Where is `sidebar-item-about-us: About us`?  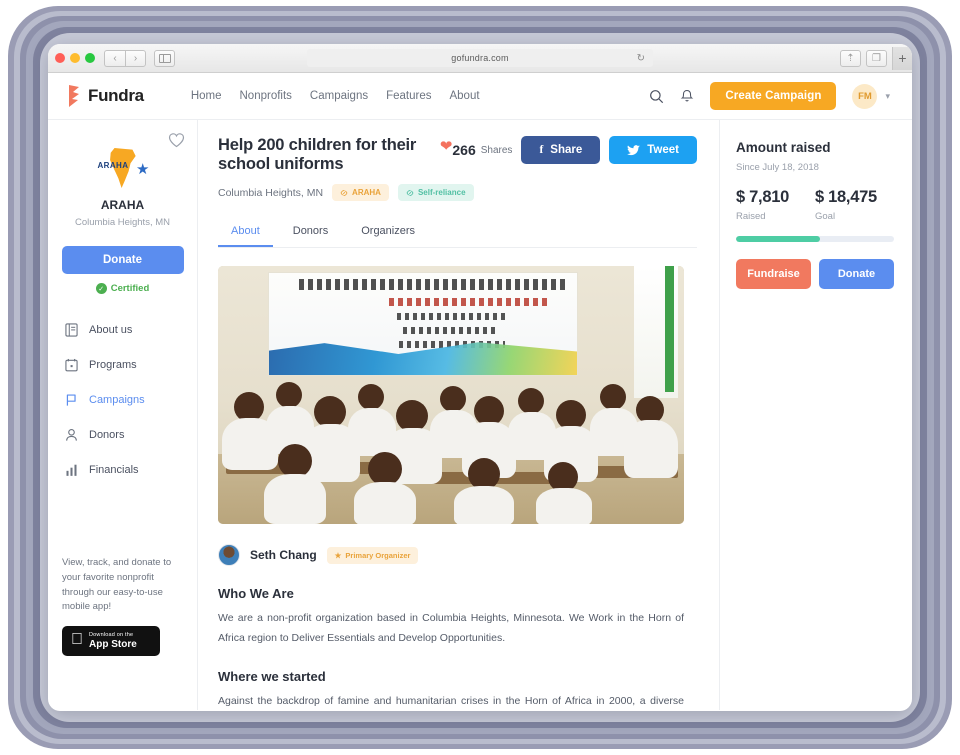
sidebar-item-about-us: About us is located at coordinates (130, 330).